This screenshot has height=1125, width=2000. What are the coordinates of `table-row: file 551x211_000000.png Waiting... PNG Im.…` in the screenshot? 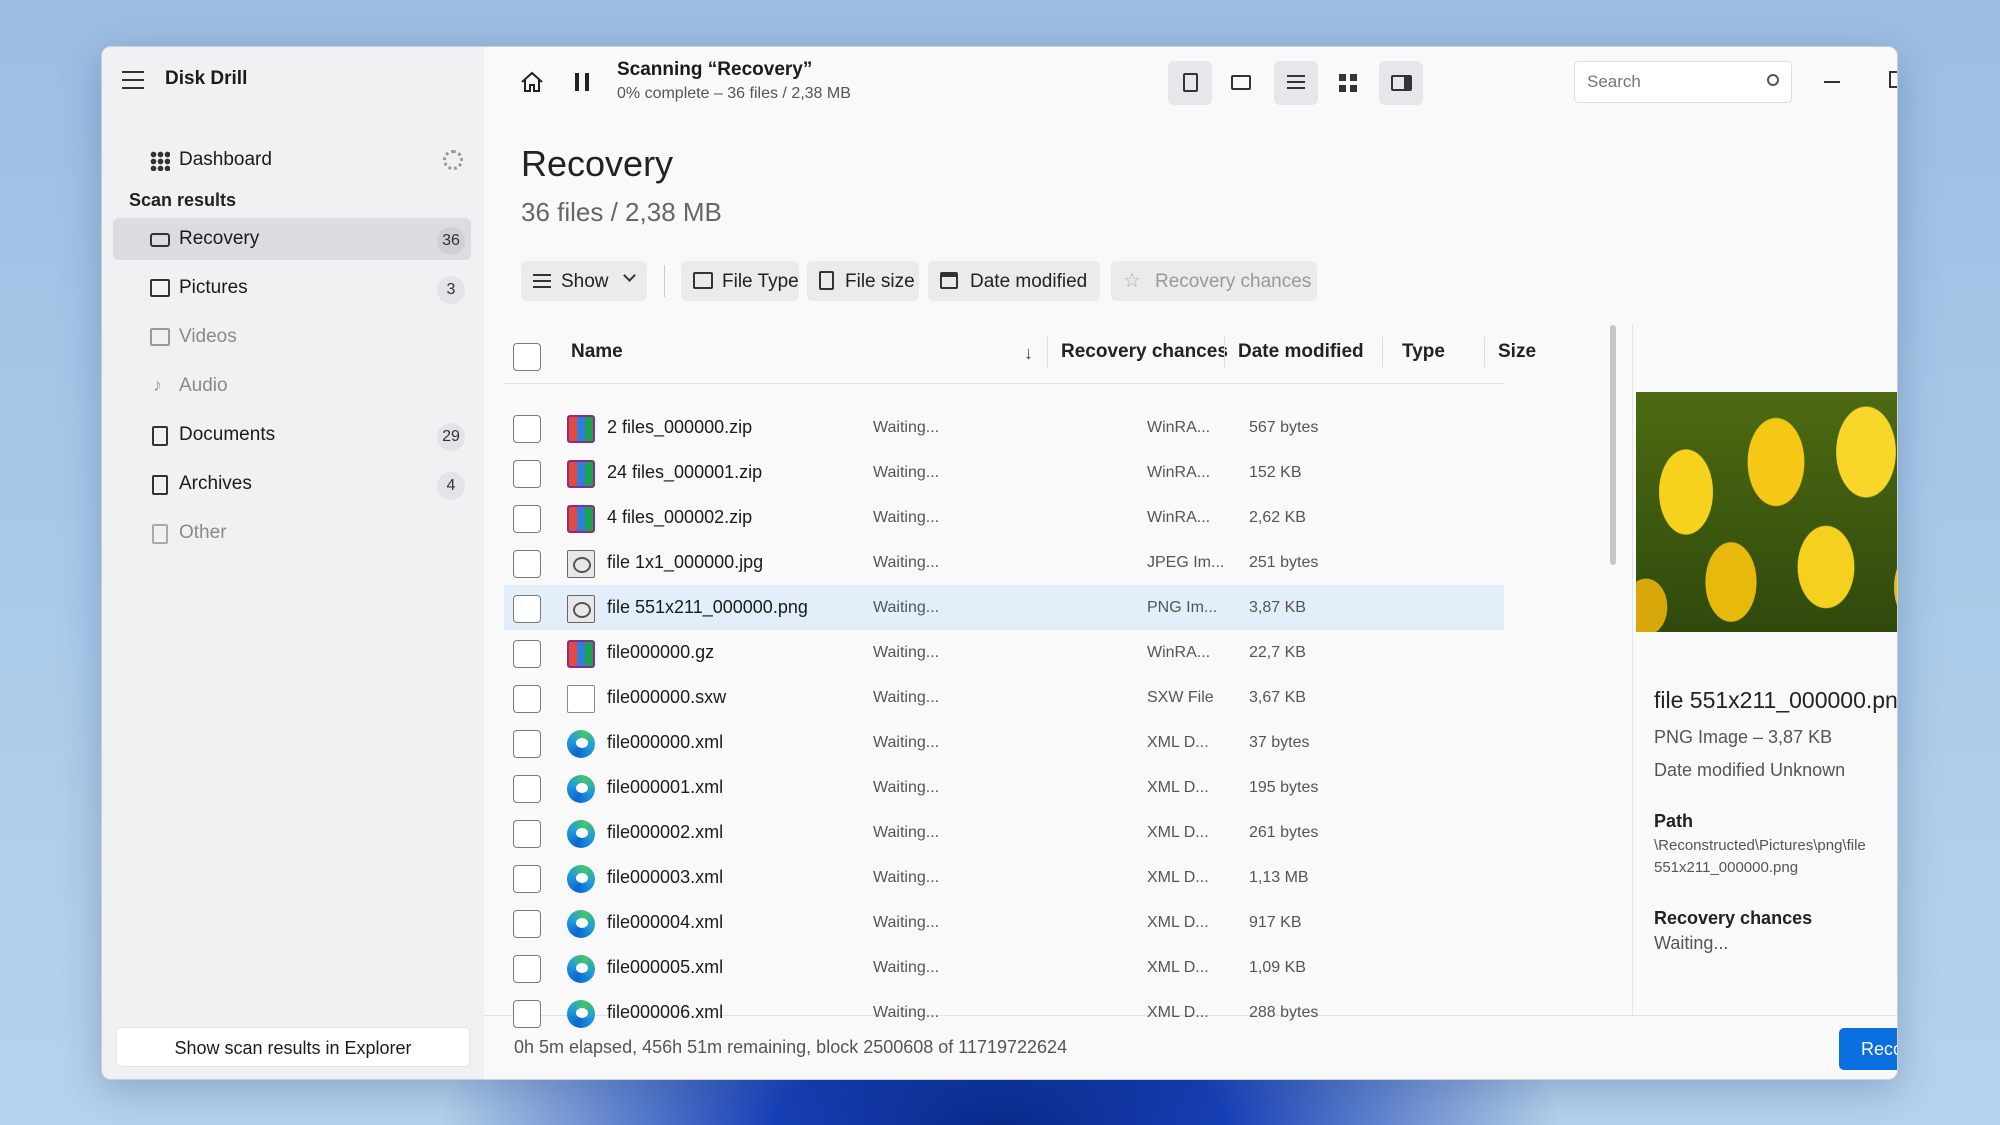 It's located at (1004, 607).